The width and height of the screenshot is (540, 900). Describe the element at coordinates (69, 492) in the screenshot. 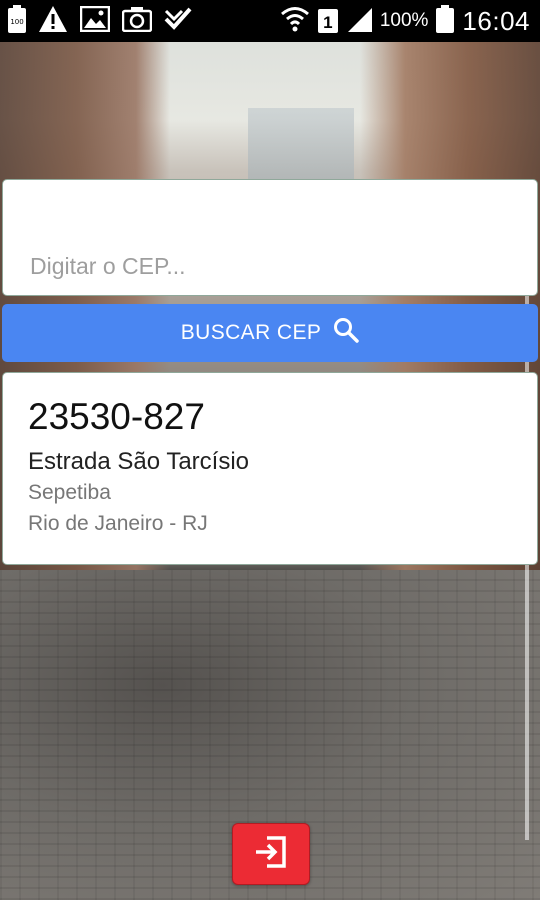

I see `result-district: Sepetiba` at that location.